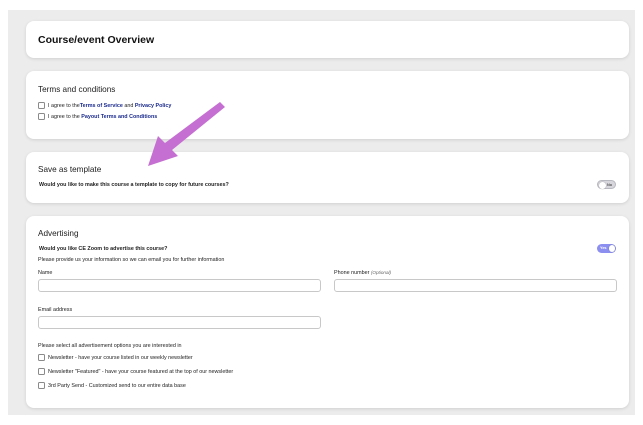 The height and width of the screenshot is (425, 643). What do you see at coordinates (352, 273) in the screenshot?
I see `phone-label-text: Phone number` at bounding box center [352, 273].